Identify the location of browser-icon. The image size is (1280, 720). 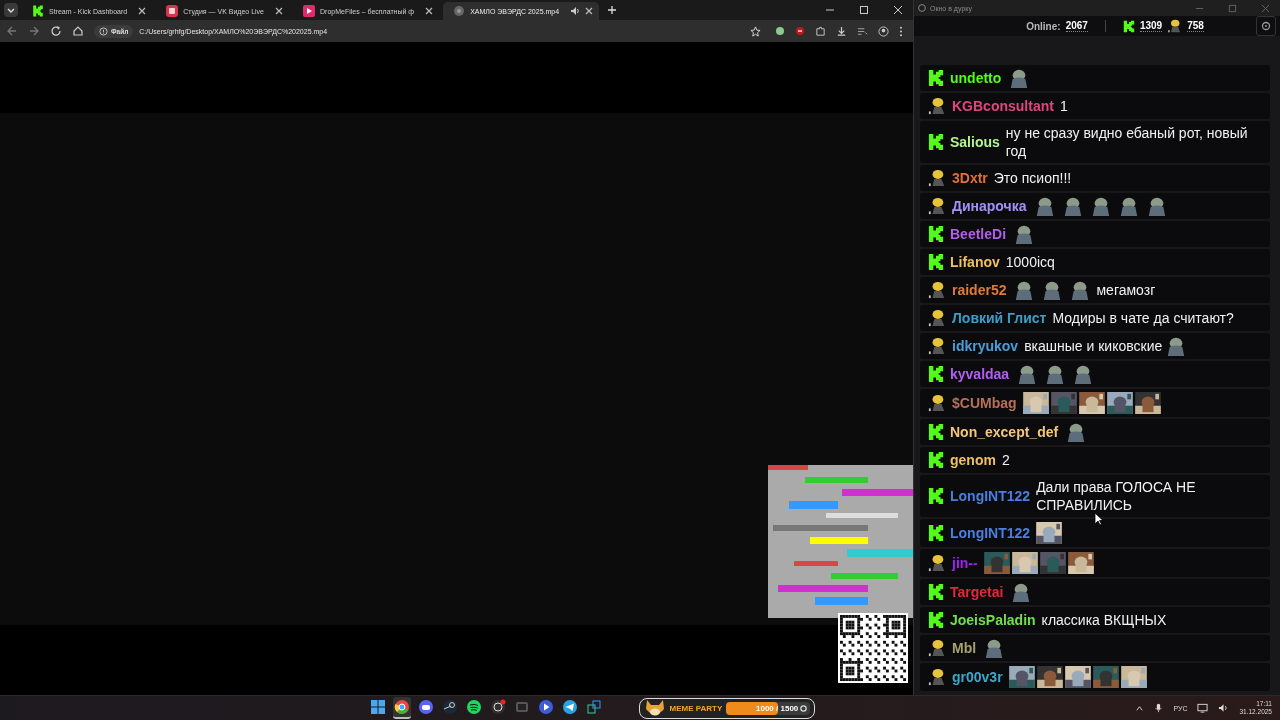
(401, 707).